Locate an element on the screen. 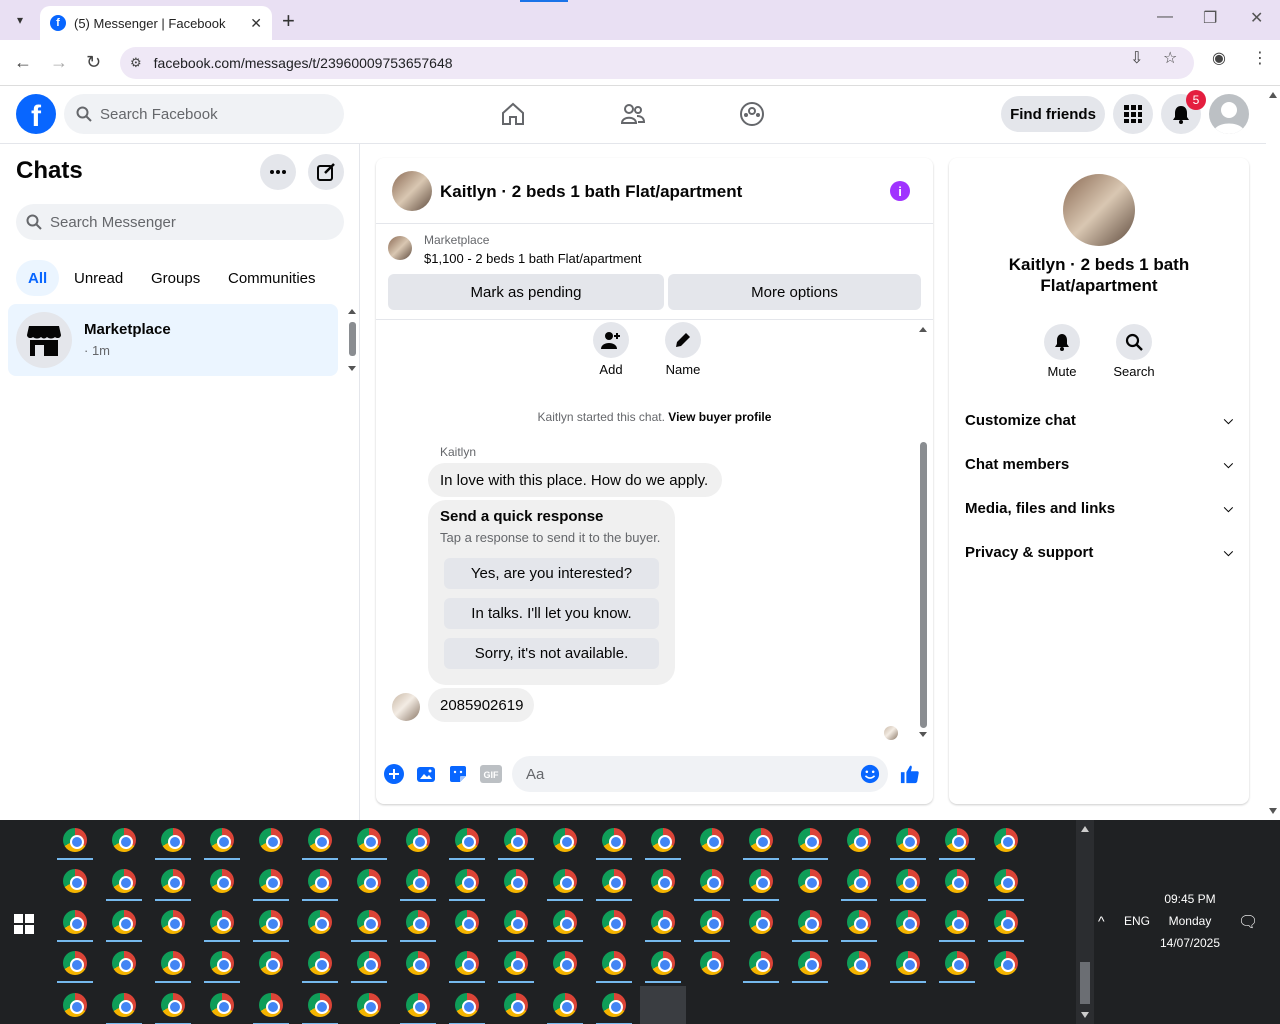 The width and height of the screenshot is (1280, 1024). clock-date: 14/07/2025 is located at coordinates (1190, 943).